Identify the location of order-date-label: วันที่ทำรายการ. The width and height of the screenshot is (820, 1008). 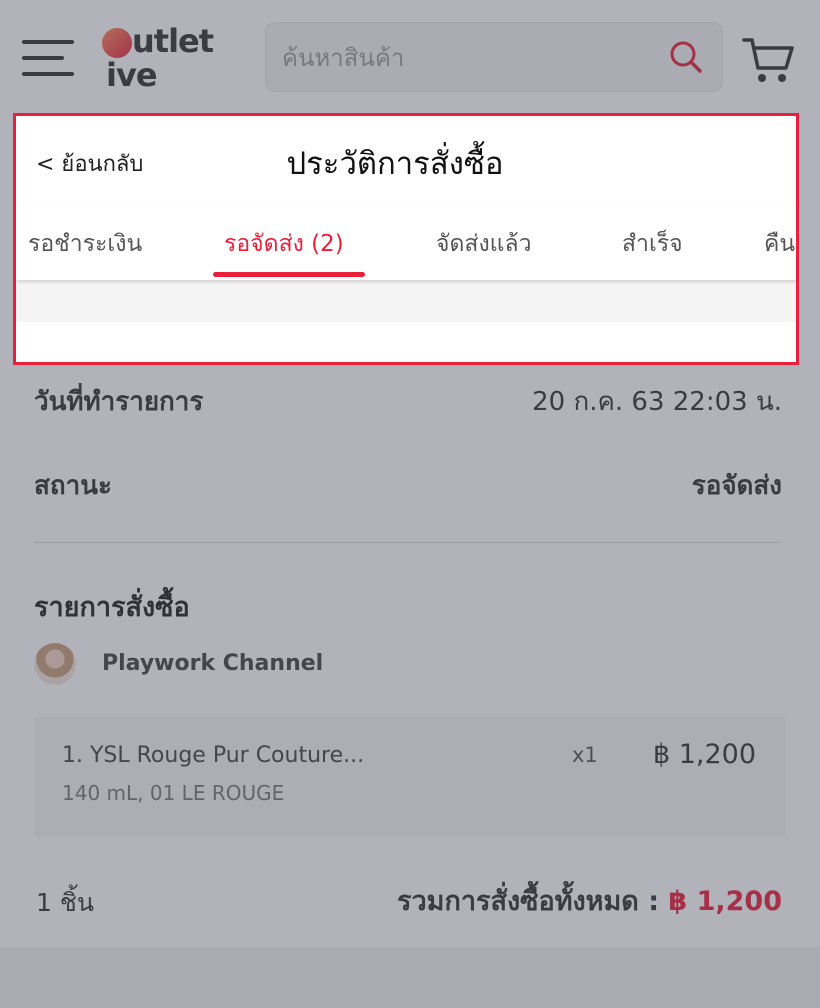
(119, 402).